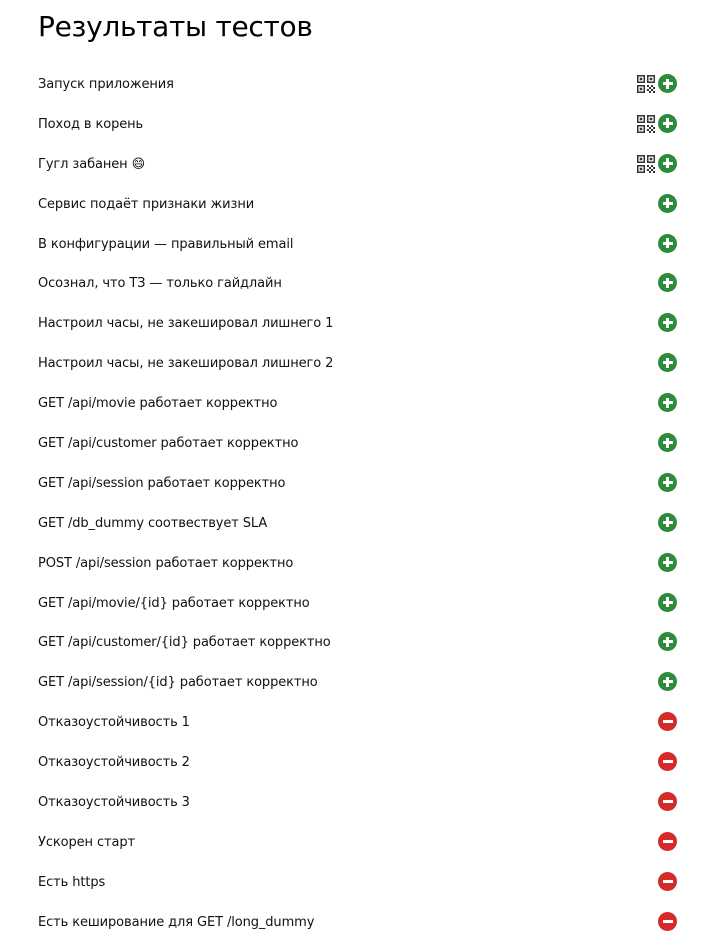  Describe the element at coordinates (355, 683) in the screenshot. I see `test-row-16: GET /api/session/{id} работает корректно` at that location.